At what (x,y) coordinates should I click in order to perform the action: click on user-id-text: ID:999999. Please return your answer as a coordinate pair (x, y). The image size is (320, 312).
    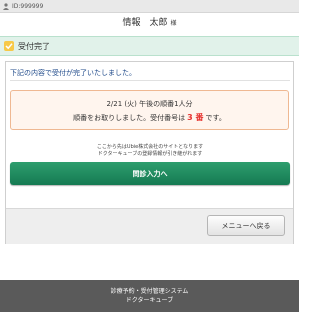
    Looking at the image, I should click on (28, 6).